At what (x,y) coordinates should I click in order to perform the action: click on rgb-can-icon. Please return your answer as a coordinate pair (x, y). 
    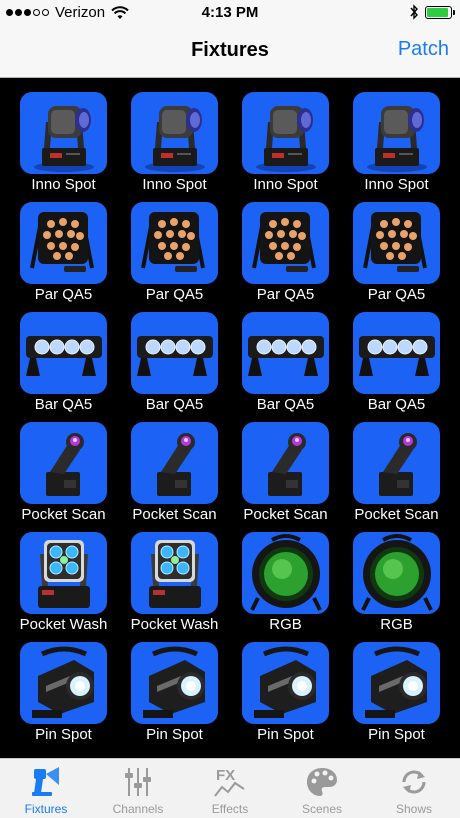
    Looking at the image, I should click on (397, 572).